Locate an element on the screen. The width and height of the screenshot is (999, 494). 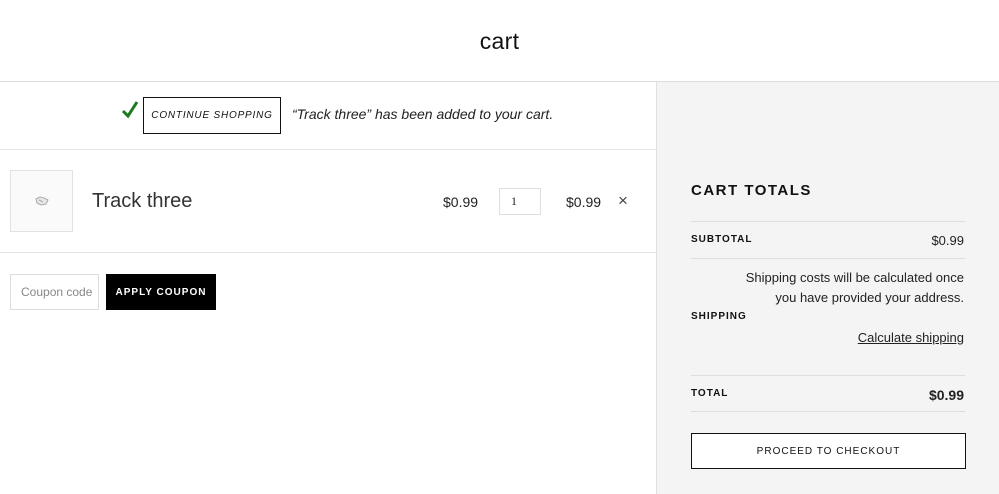
product-price: $0.99 is located at coordinates (461, 202).